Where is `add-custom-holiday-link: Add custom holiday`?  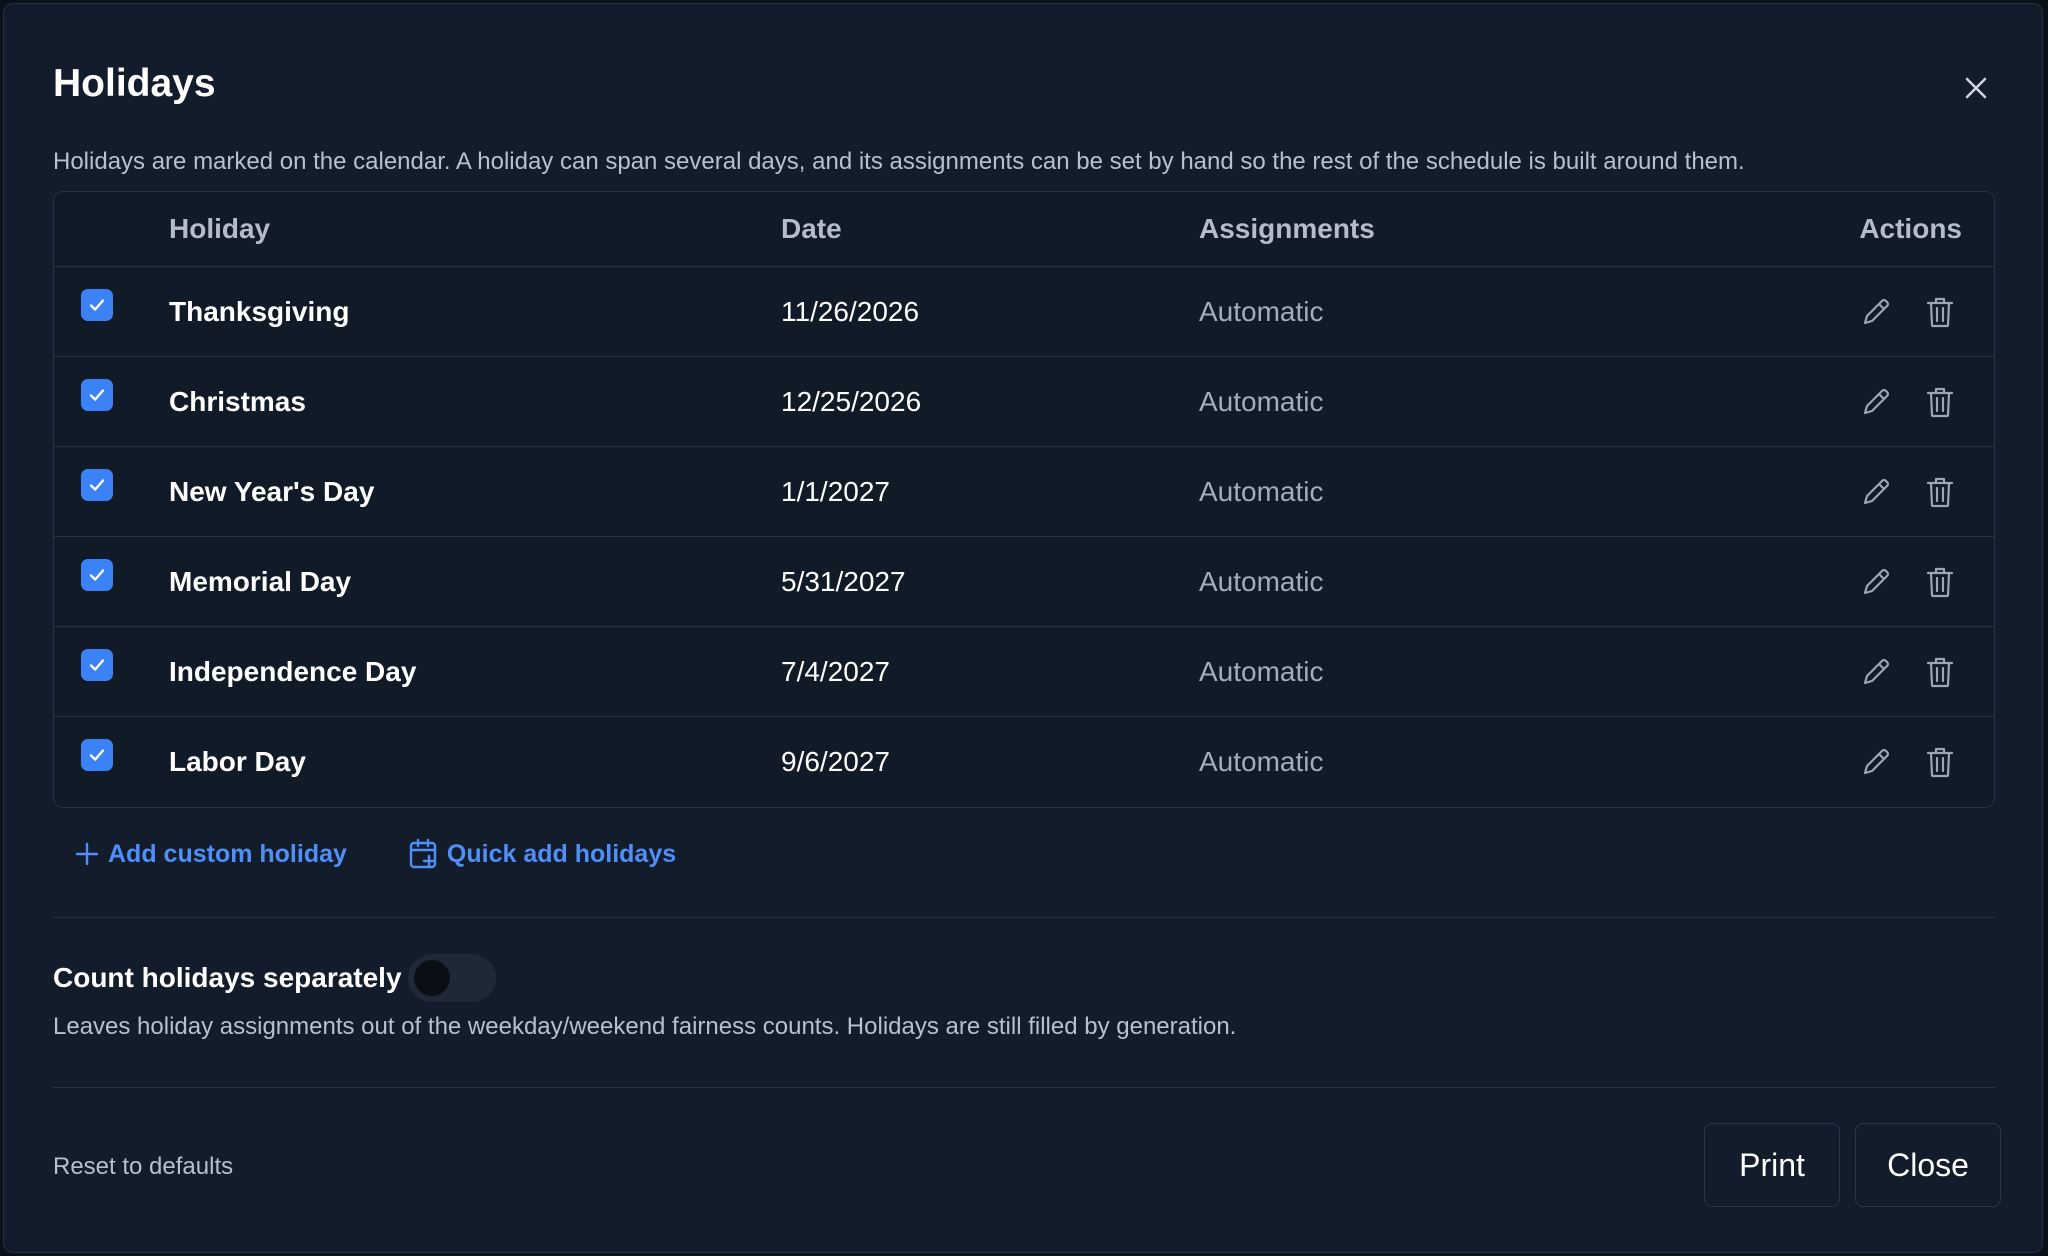
add-custom-holiday-link: Add custom holiday is located at coordinates (210, 854).